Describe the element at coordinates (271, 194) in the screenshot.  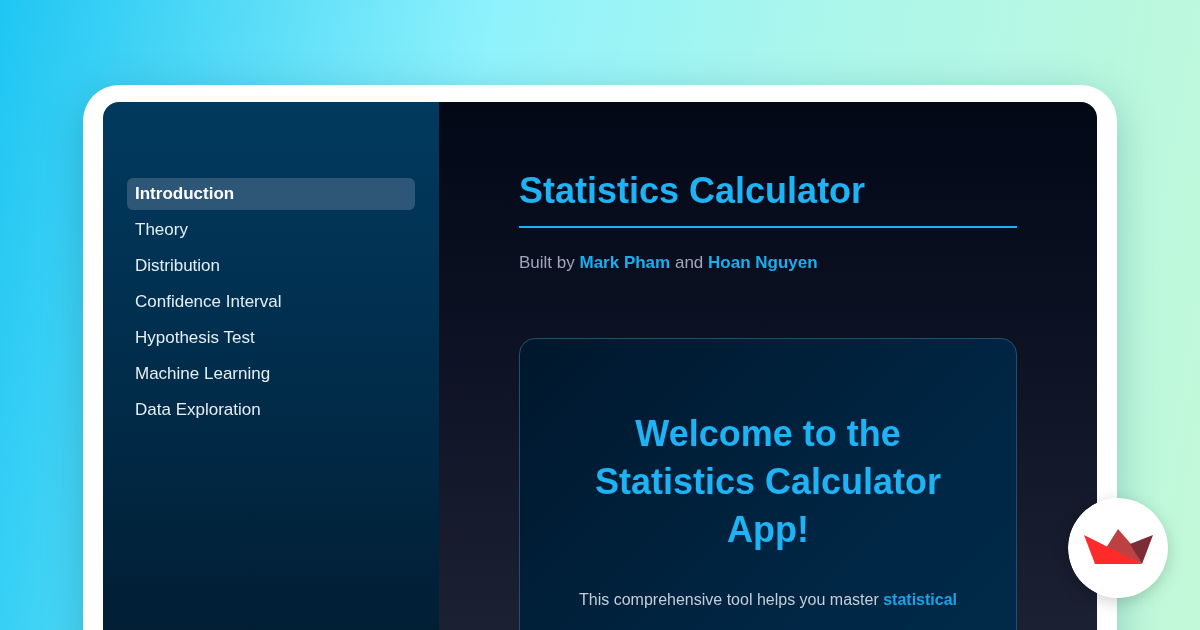
I see `sidebar-item: Introduction` at that location.